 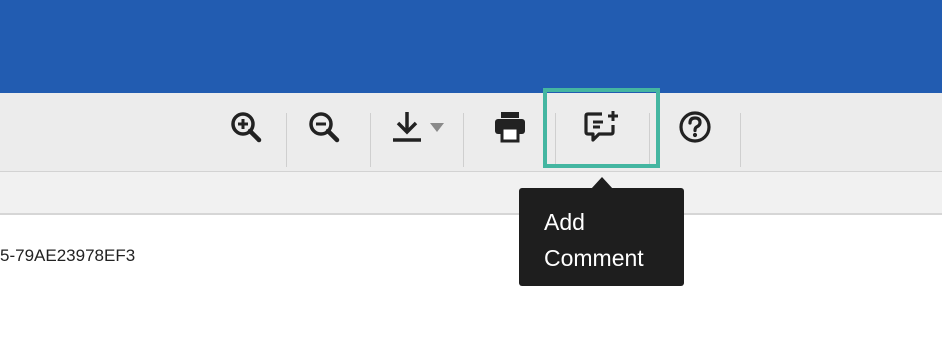 What do you see at coordinates (407, 127) in the screenshot?
I see `download-icon` at bounding box center [407, 127].